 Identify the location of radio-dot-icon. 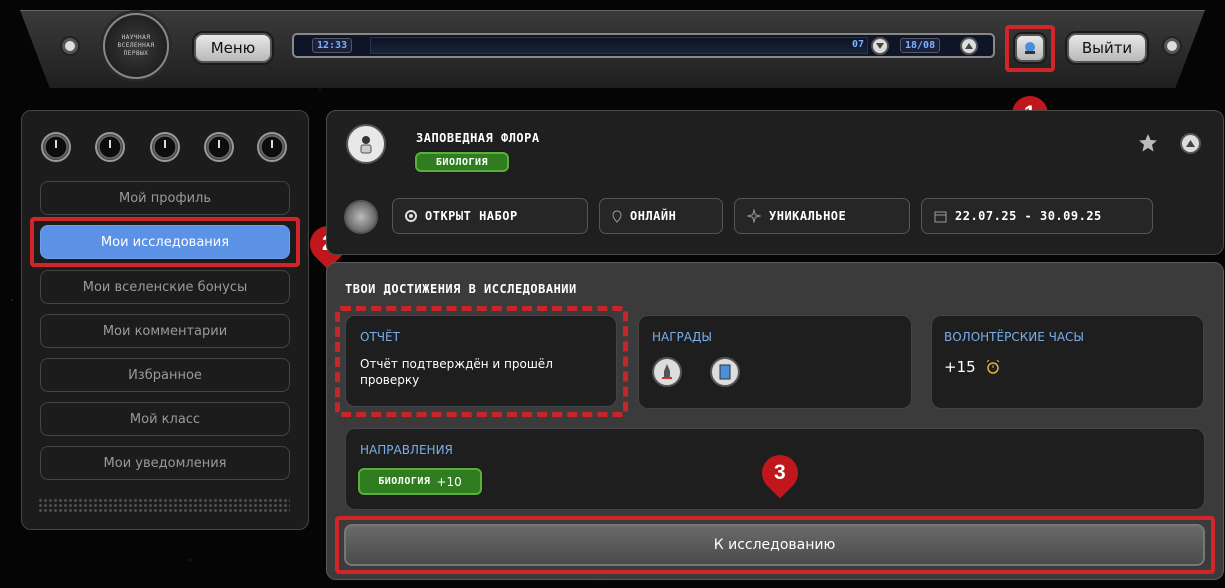
(411, 216).